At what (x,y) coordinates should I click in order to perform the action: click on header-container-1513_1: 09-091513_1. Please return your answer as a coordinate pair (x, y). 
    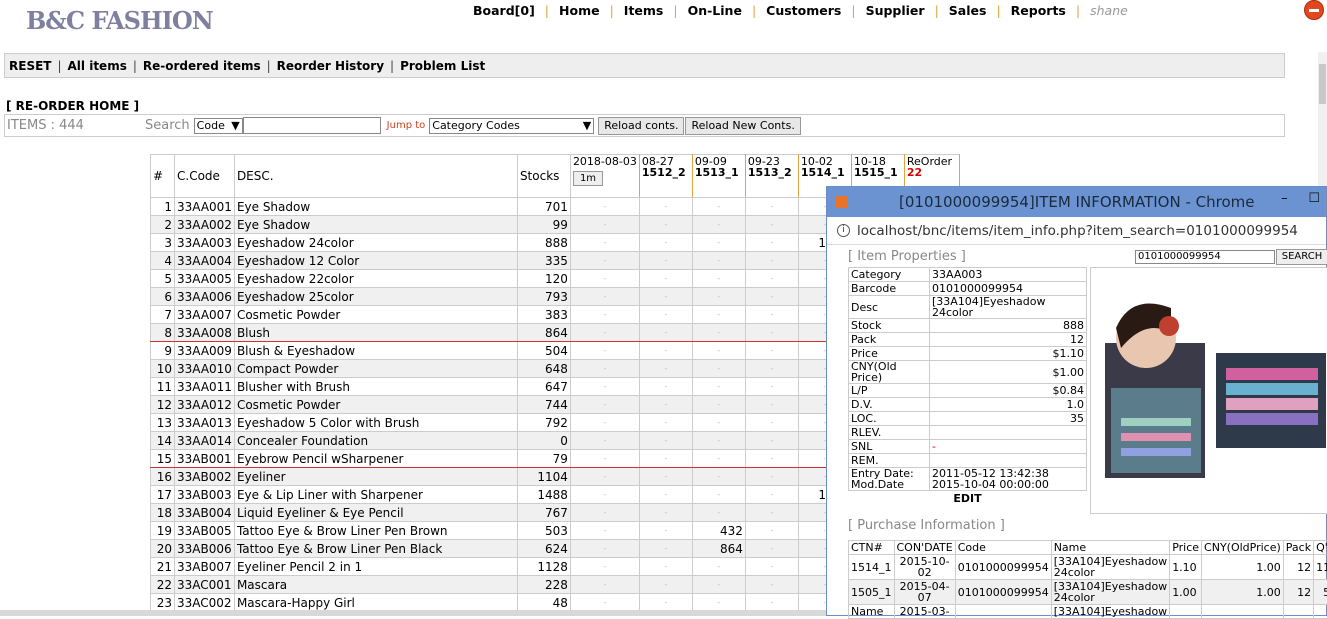
    Looking at the image, I should click on (718, 176).